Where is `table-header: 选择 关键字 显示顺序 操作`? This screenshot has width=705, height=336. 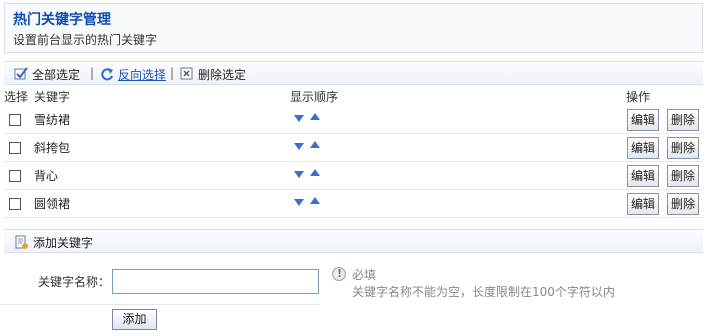
table-header: 选择 关键字 显示顺序 操作 is located at coordinates (353, 97).